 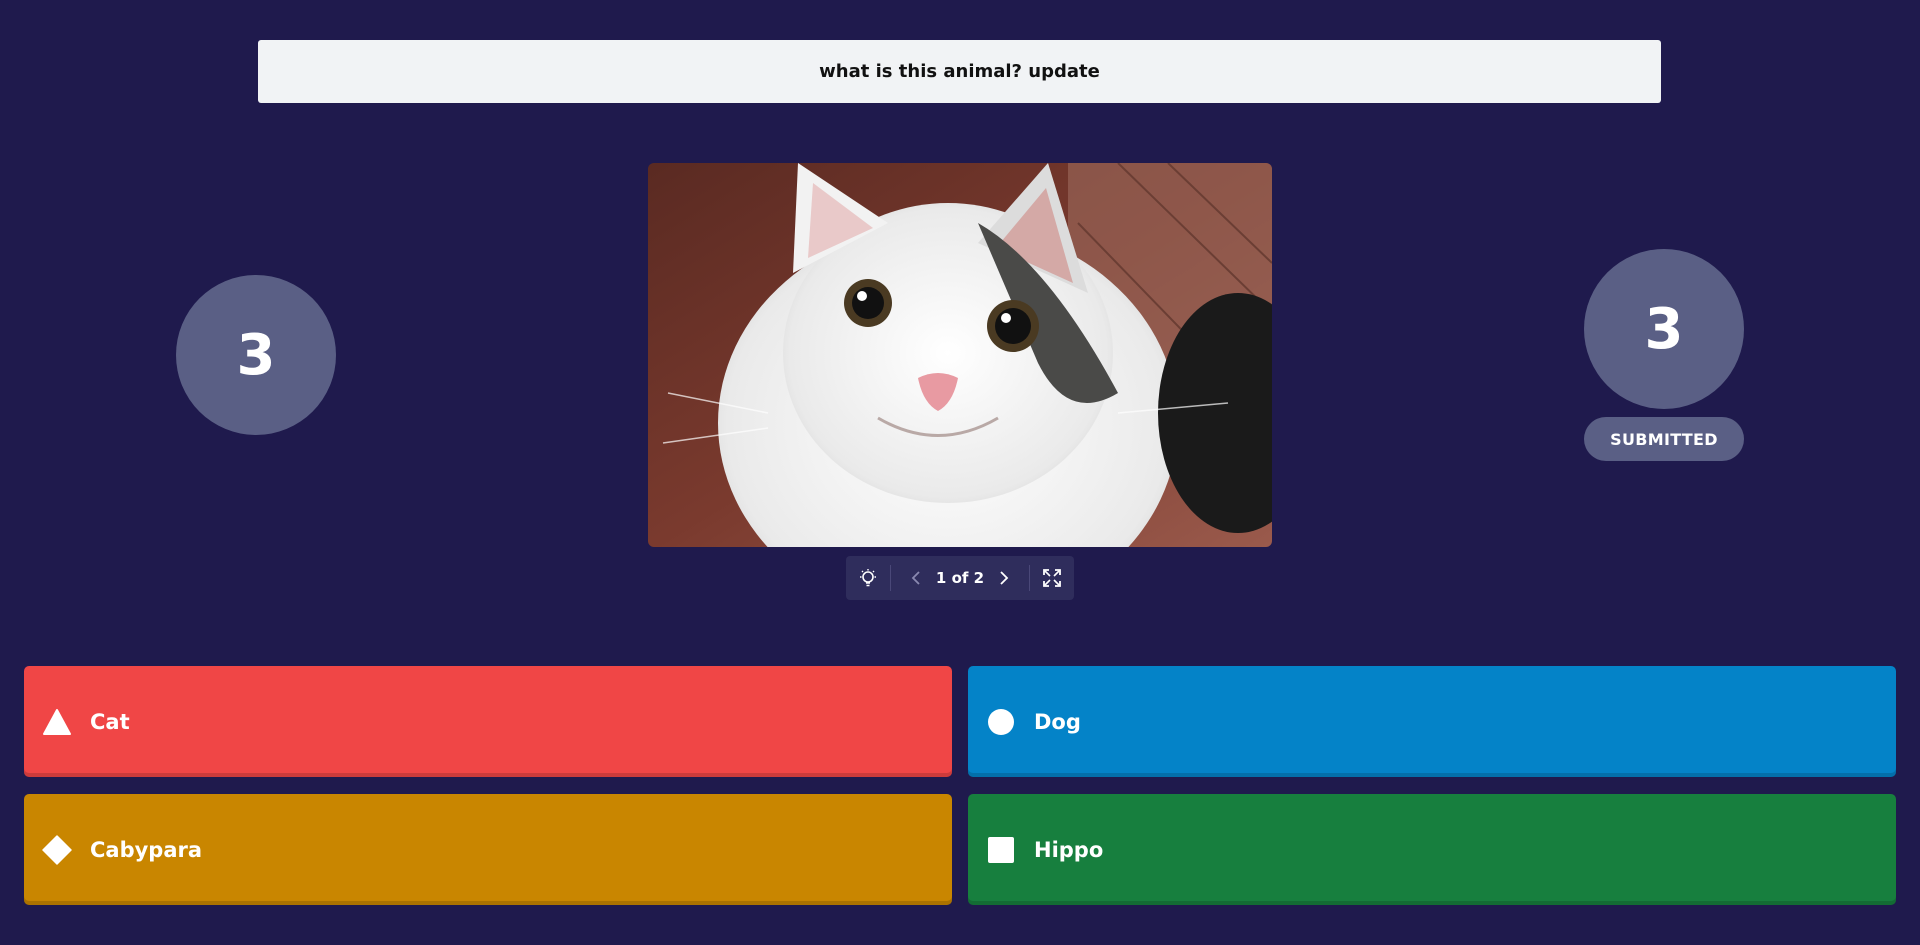 I want to click on previous-media-button, so click(x=917, y=578).